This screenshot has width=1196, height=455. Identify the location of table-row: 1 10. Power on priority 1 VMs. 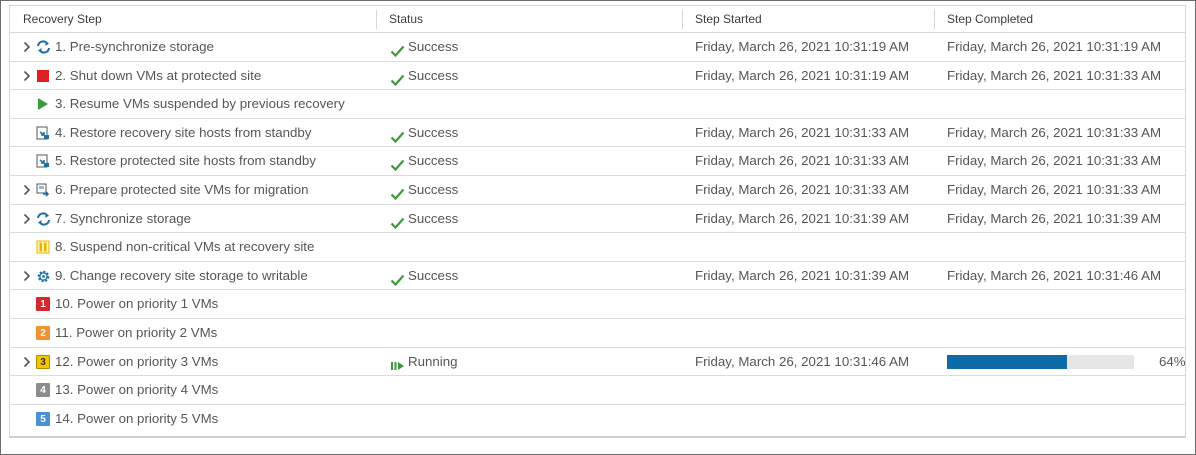
(597, 304).